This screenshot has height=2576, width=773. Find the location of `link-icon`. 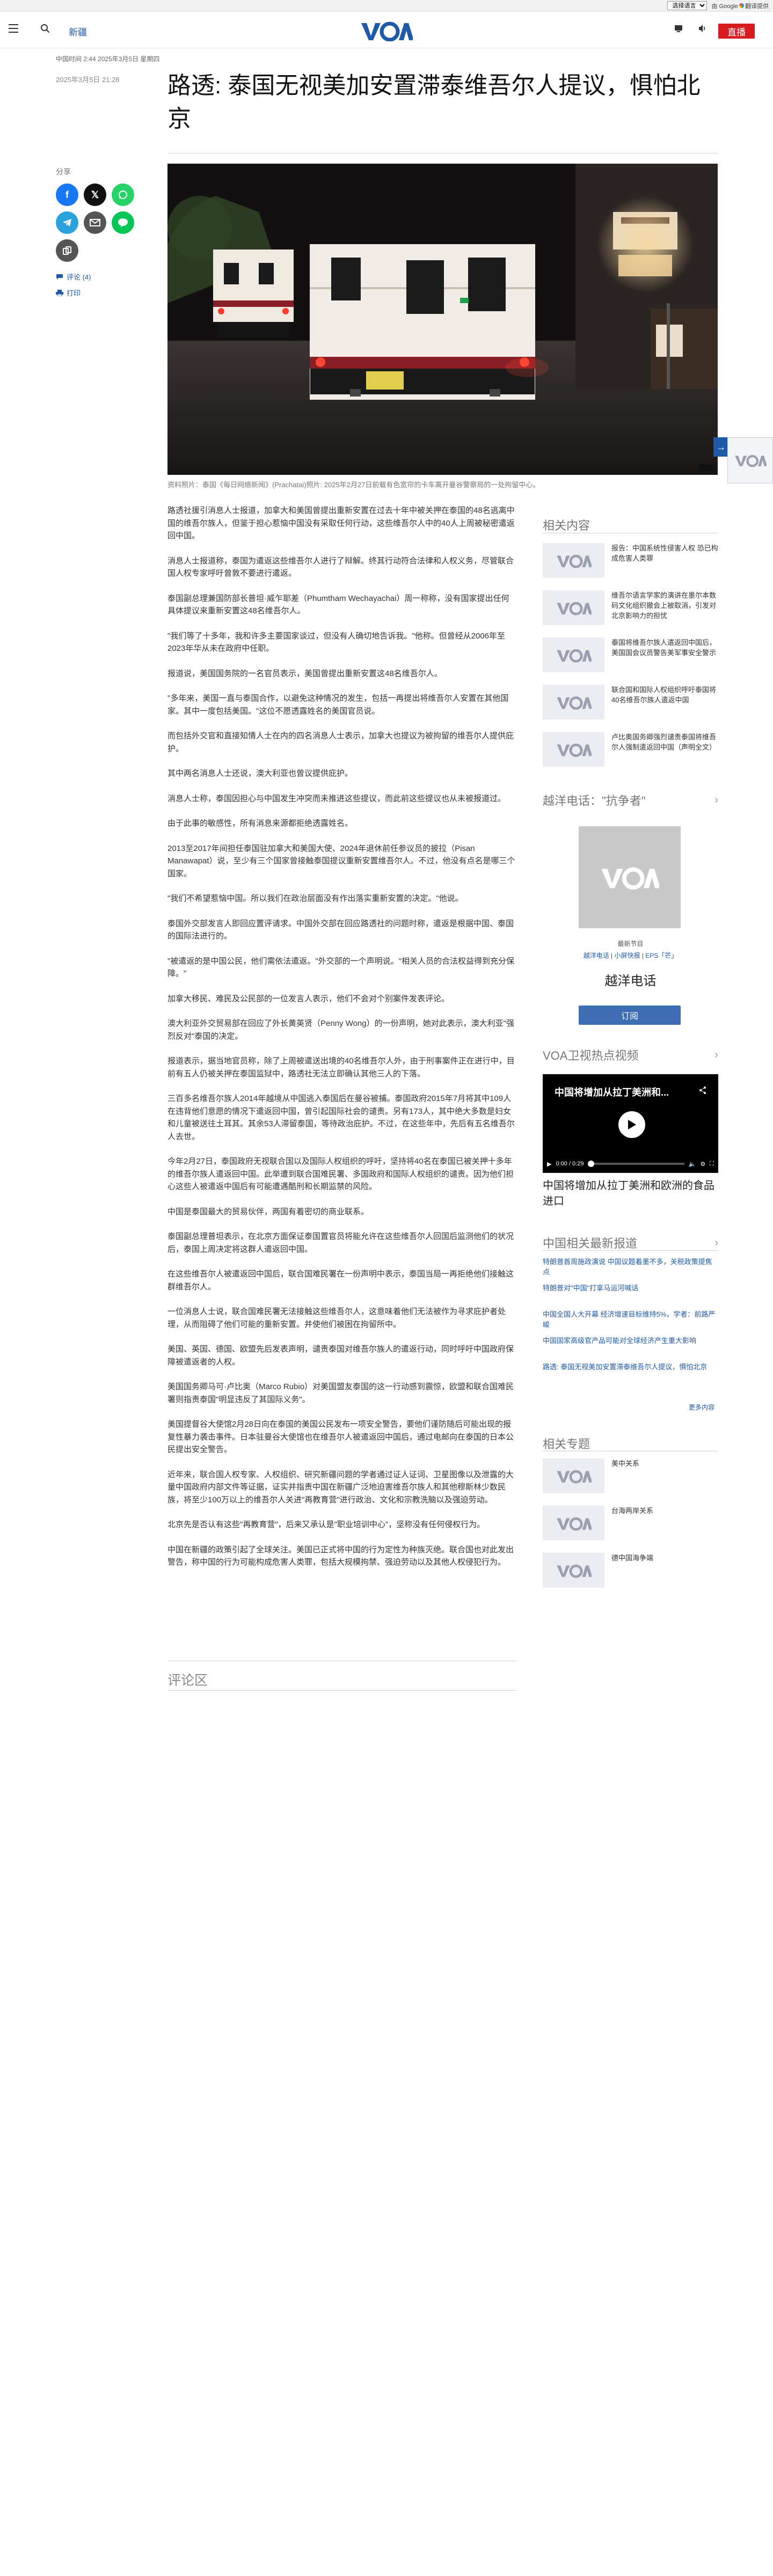

link-icon is located at coordinates (67, 250).